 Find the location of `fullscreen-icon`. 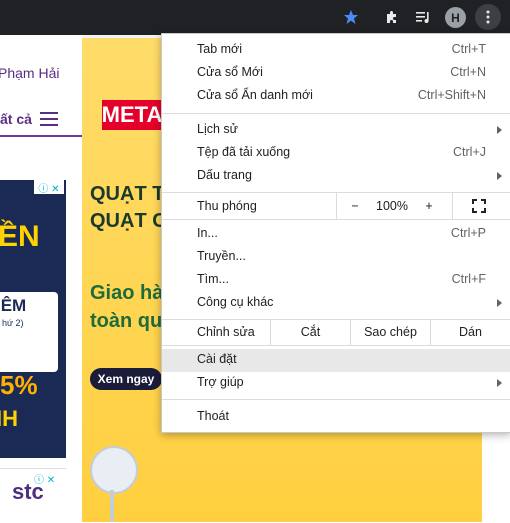

fullscreen-icon is located at coordinates (479, 206).